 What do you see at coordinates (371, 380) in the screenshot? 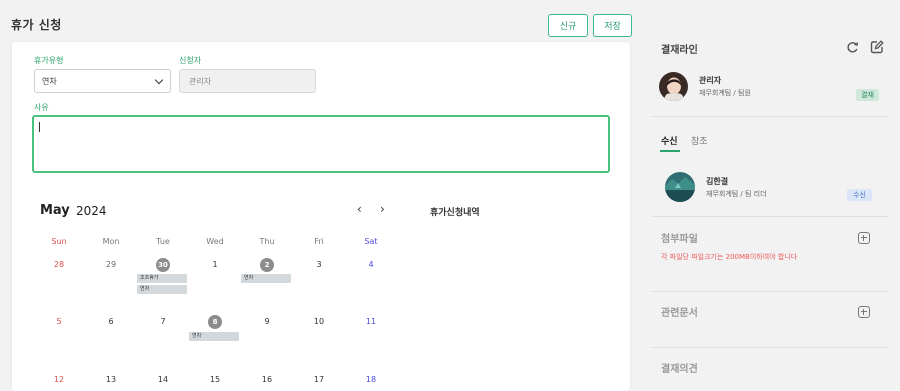
I see `calendar-day: 18` at bounding box center [371, 380].